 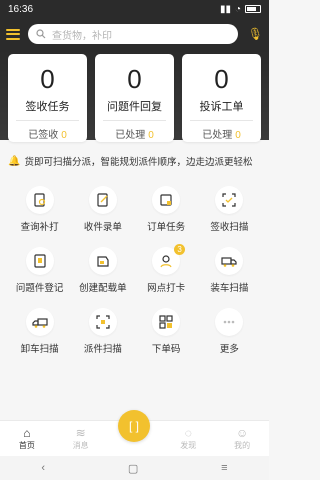 What do you see at coordinates (43, 468) in the screenshot?
I see `back-icon: ‹` at bounding box center [43, 468].